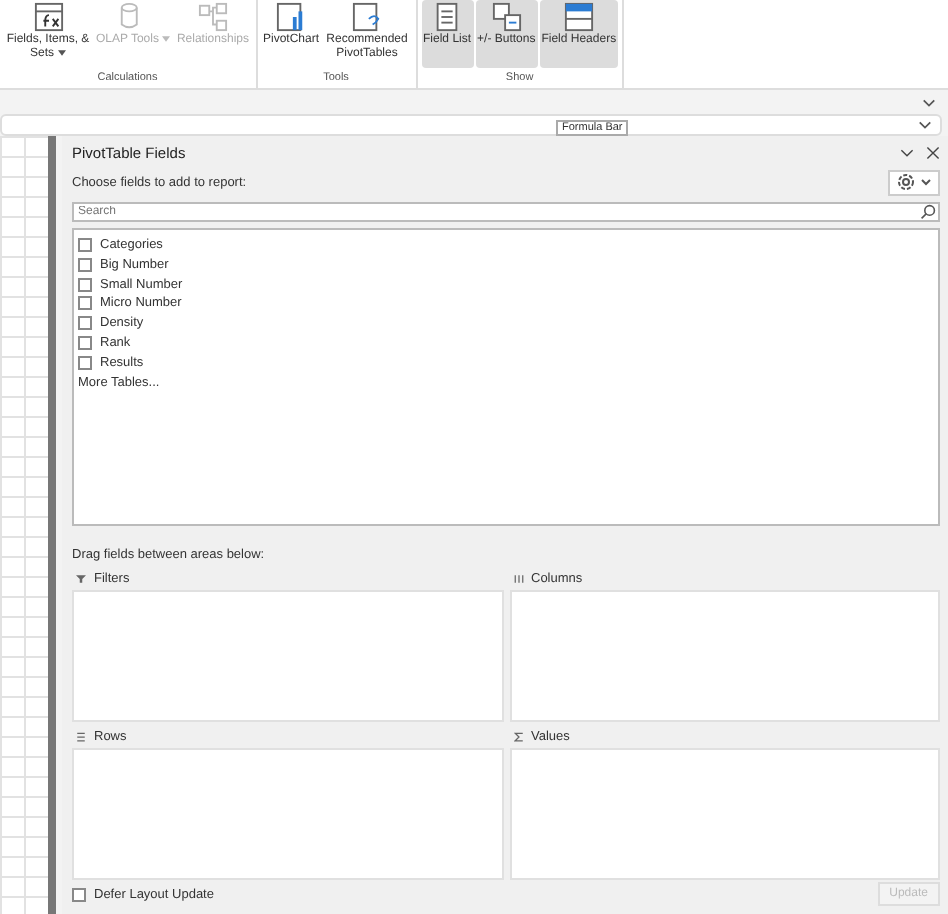 Image resolution: width=948 pixels, height=914 pixels. I want to click on collapse-ribbon-icon, so click(929, 102).